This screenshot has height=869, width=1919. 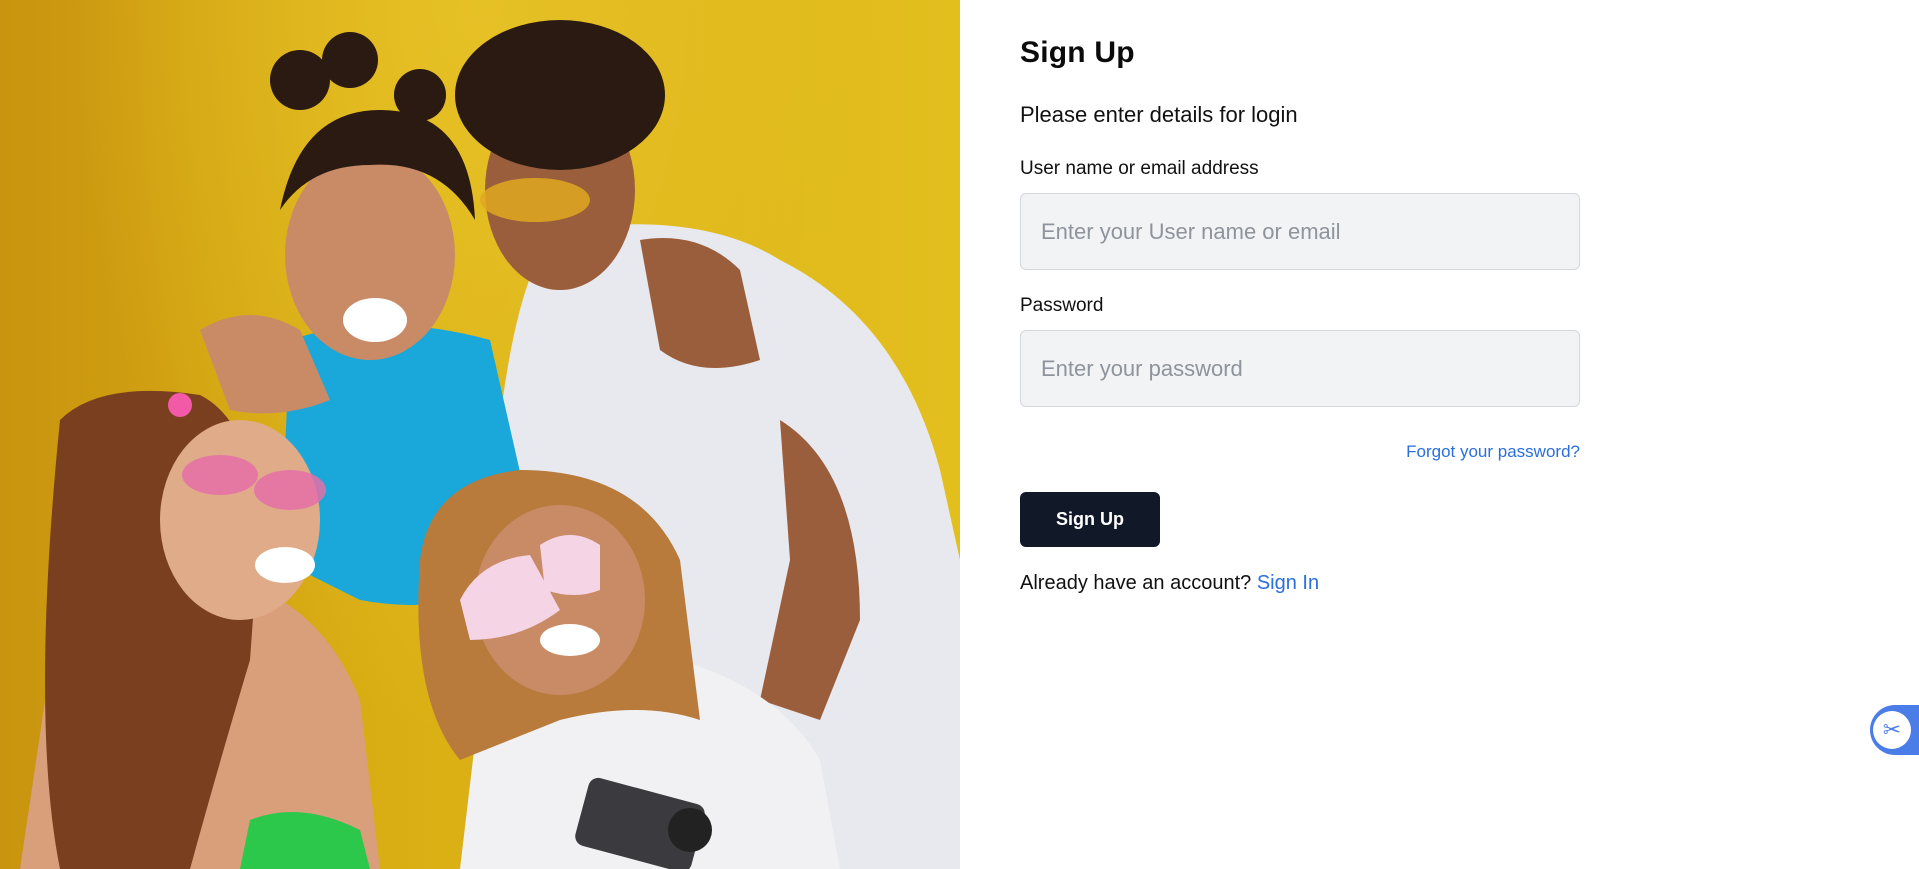 What do you see at coordinates (1493, 452) in the screenshot?
I see `forgot-password-link: Forgot your password?` at bounding box center [1493, 452].